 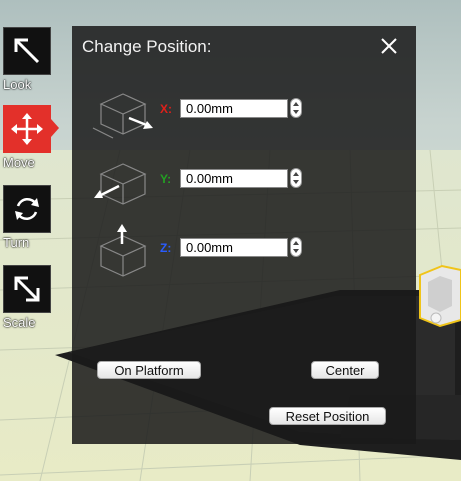 I want to click on y-axis-label: Y:, so click(x=166, y=179).